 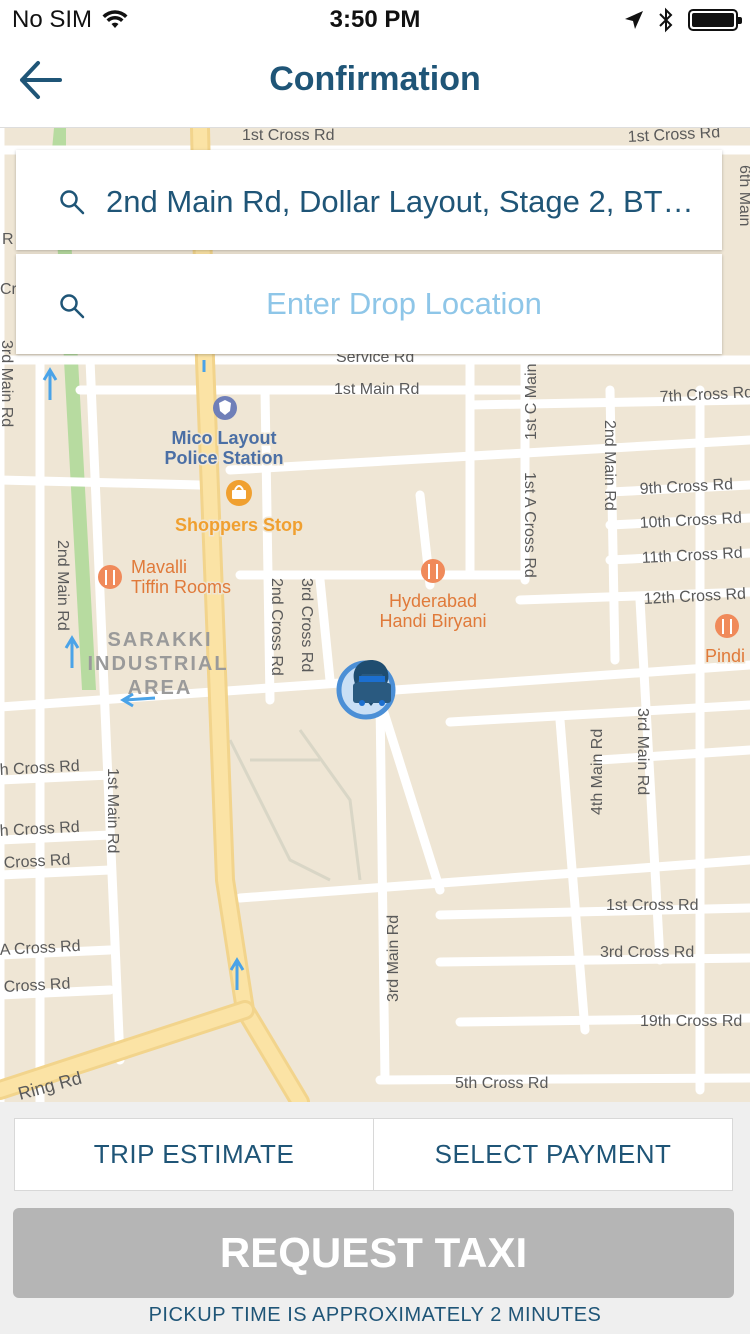 What do you see at coordinates (404, 304) in the screenshot?
I see `drop-location-input` at bounding box center [404, 304].